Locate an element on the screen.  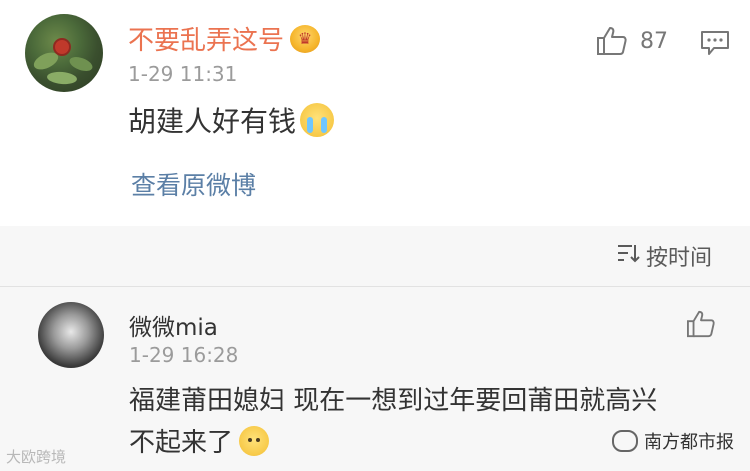
blush-emoji-icon is located at coordinates (254, 440).